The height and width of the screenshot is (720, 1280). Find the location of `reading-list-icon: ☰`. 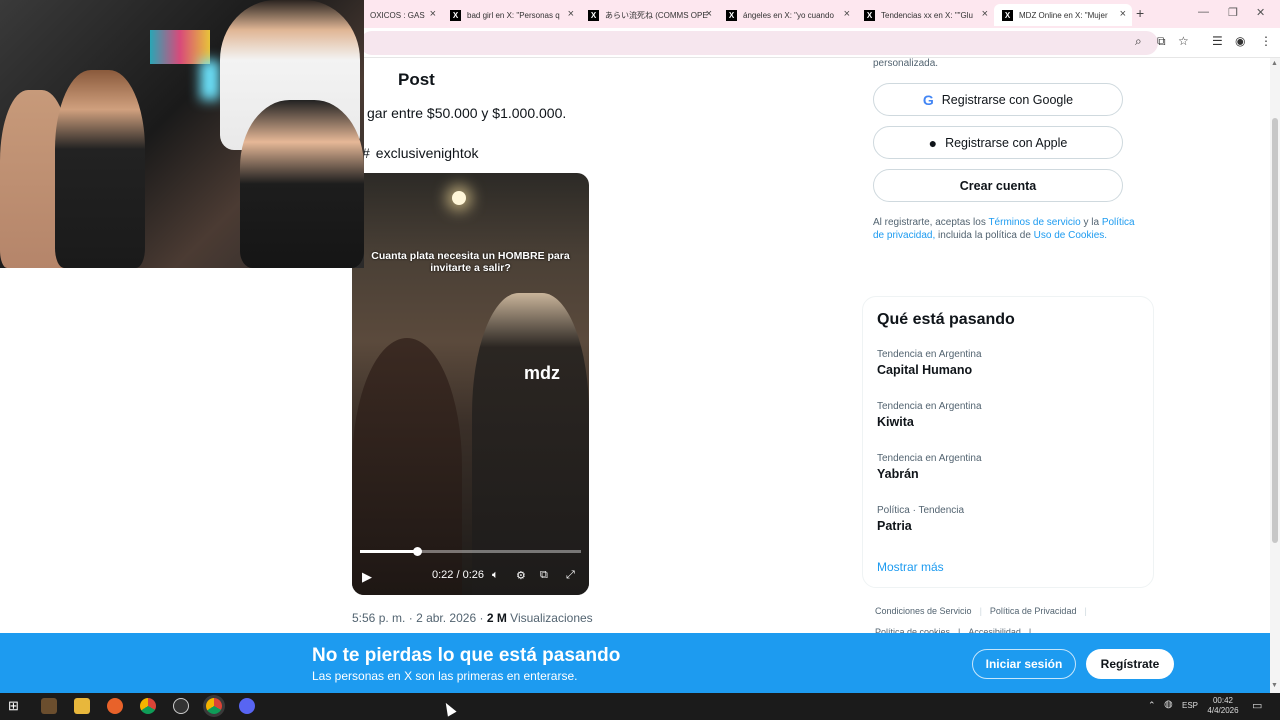

reading-list-icon: ☰ is located at coordinates (1217, 41).